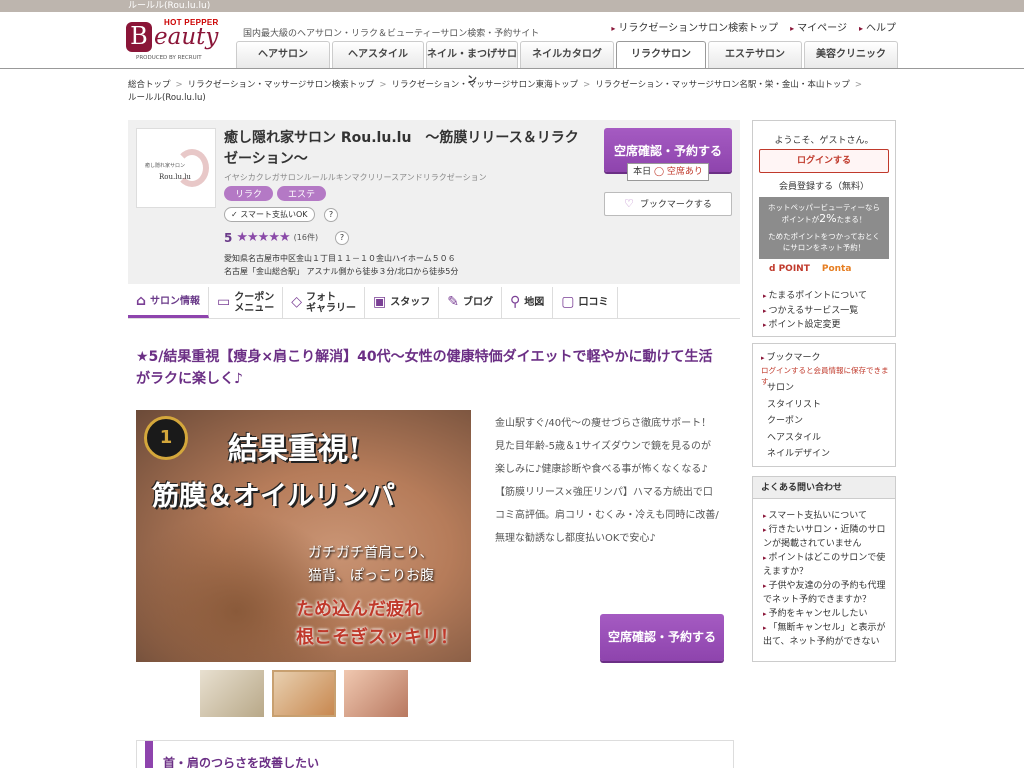  Describe the element at coordinates (371, 553) in the screenshot. I see `hero-text-line3a: ガチガチ首肩こり、` at that location.